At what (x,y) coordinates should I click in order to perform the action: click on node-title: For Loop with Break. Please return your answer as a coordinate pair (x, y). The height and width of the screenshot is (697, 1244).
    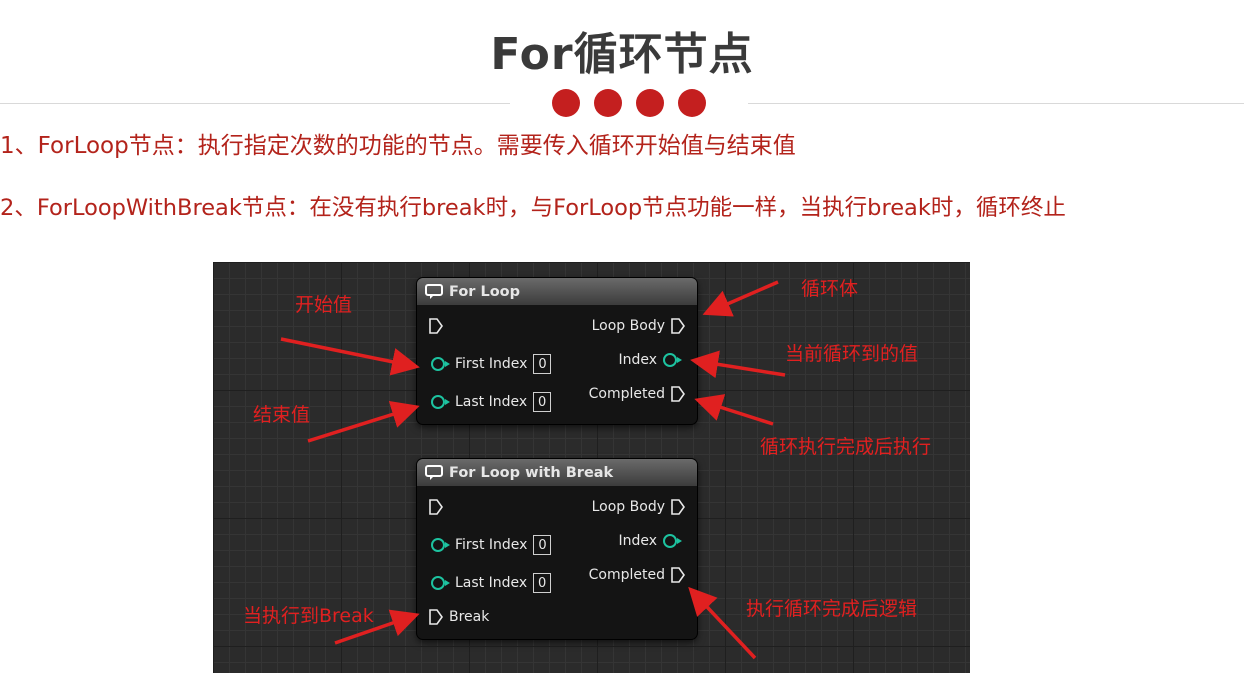
    Looking at the image, I should click on (531, 472).